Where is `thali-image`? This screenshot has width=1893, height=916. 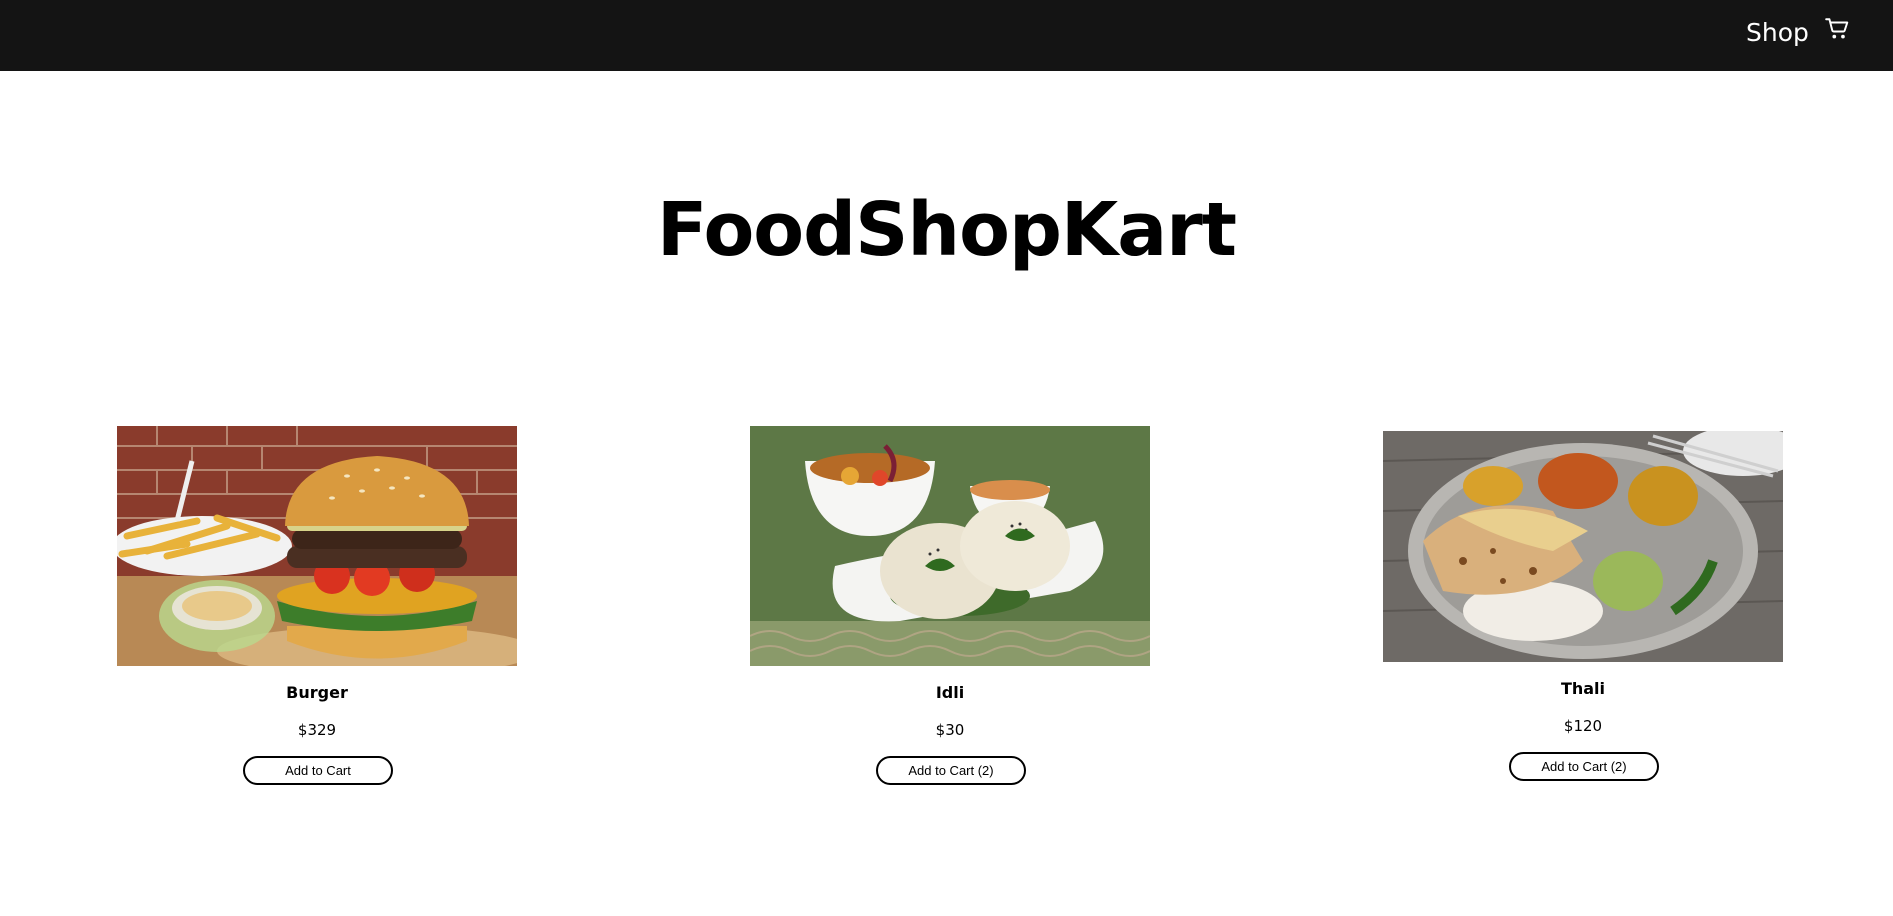
thali-image is located at coordinates (1583, 546).